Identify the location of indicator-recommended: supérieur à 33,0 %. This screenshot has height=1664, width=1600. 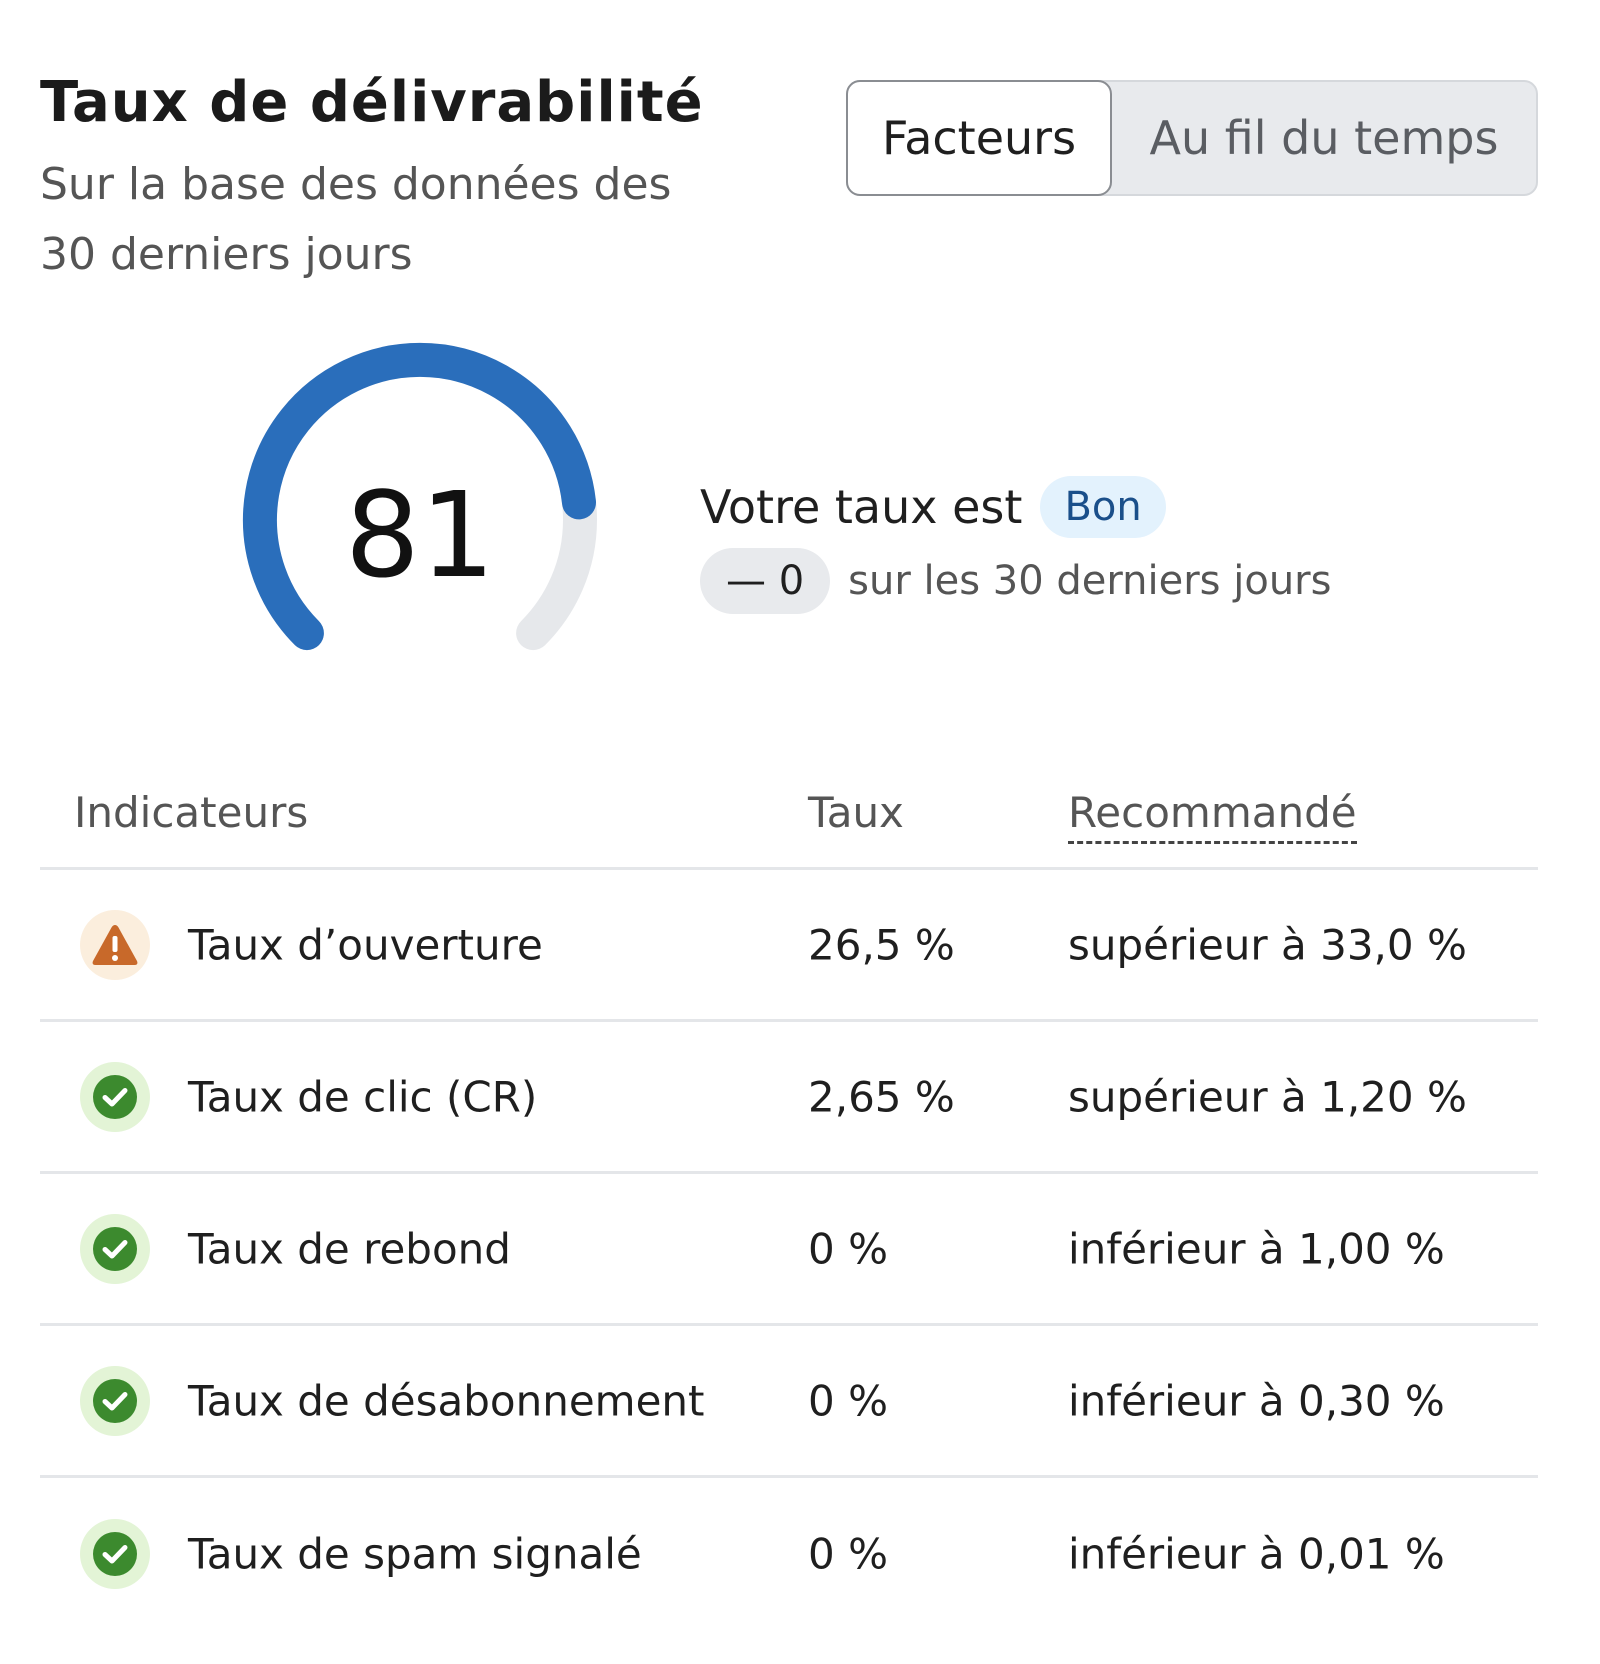
(1267, 944).